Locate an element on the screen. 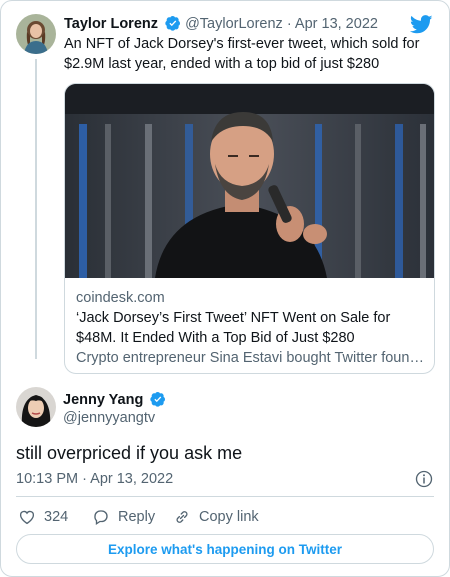  like-button: 324 is located at coordinates (43, 517).